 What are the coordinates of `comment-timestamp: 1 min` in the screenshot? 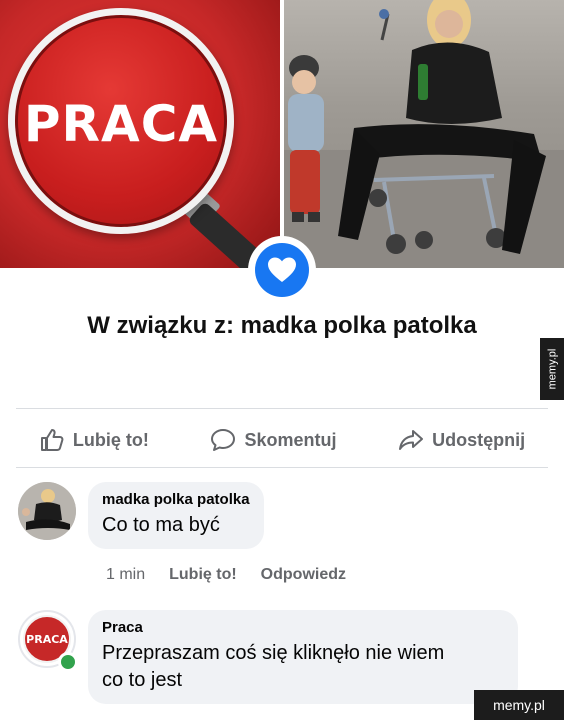 It's located at (125, 575).